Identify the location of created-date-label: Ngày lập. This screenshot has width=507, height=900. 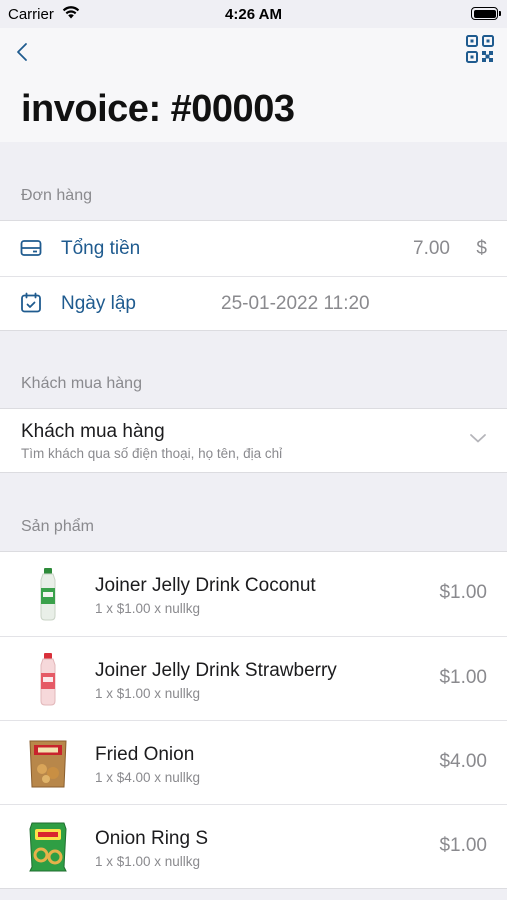
(98, 303).